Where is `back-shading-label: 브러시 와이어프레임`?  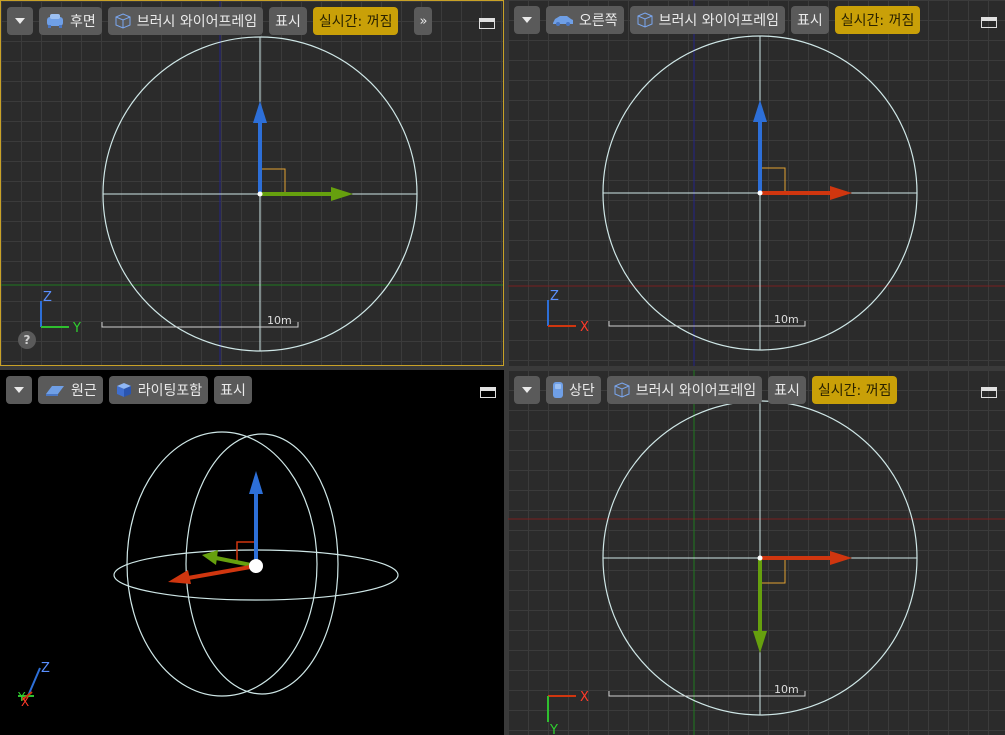
back-shading-label: 브러시 와이어프레임 is located at coordinates (197, 22).